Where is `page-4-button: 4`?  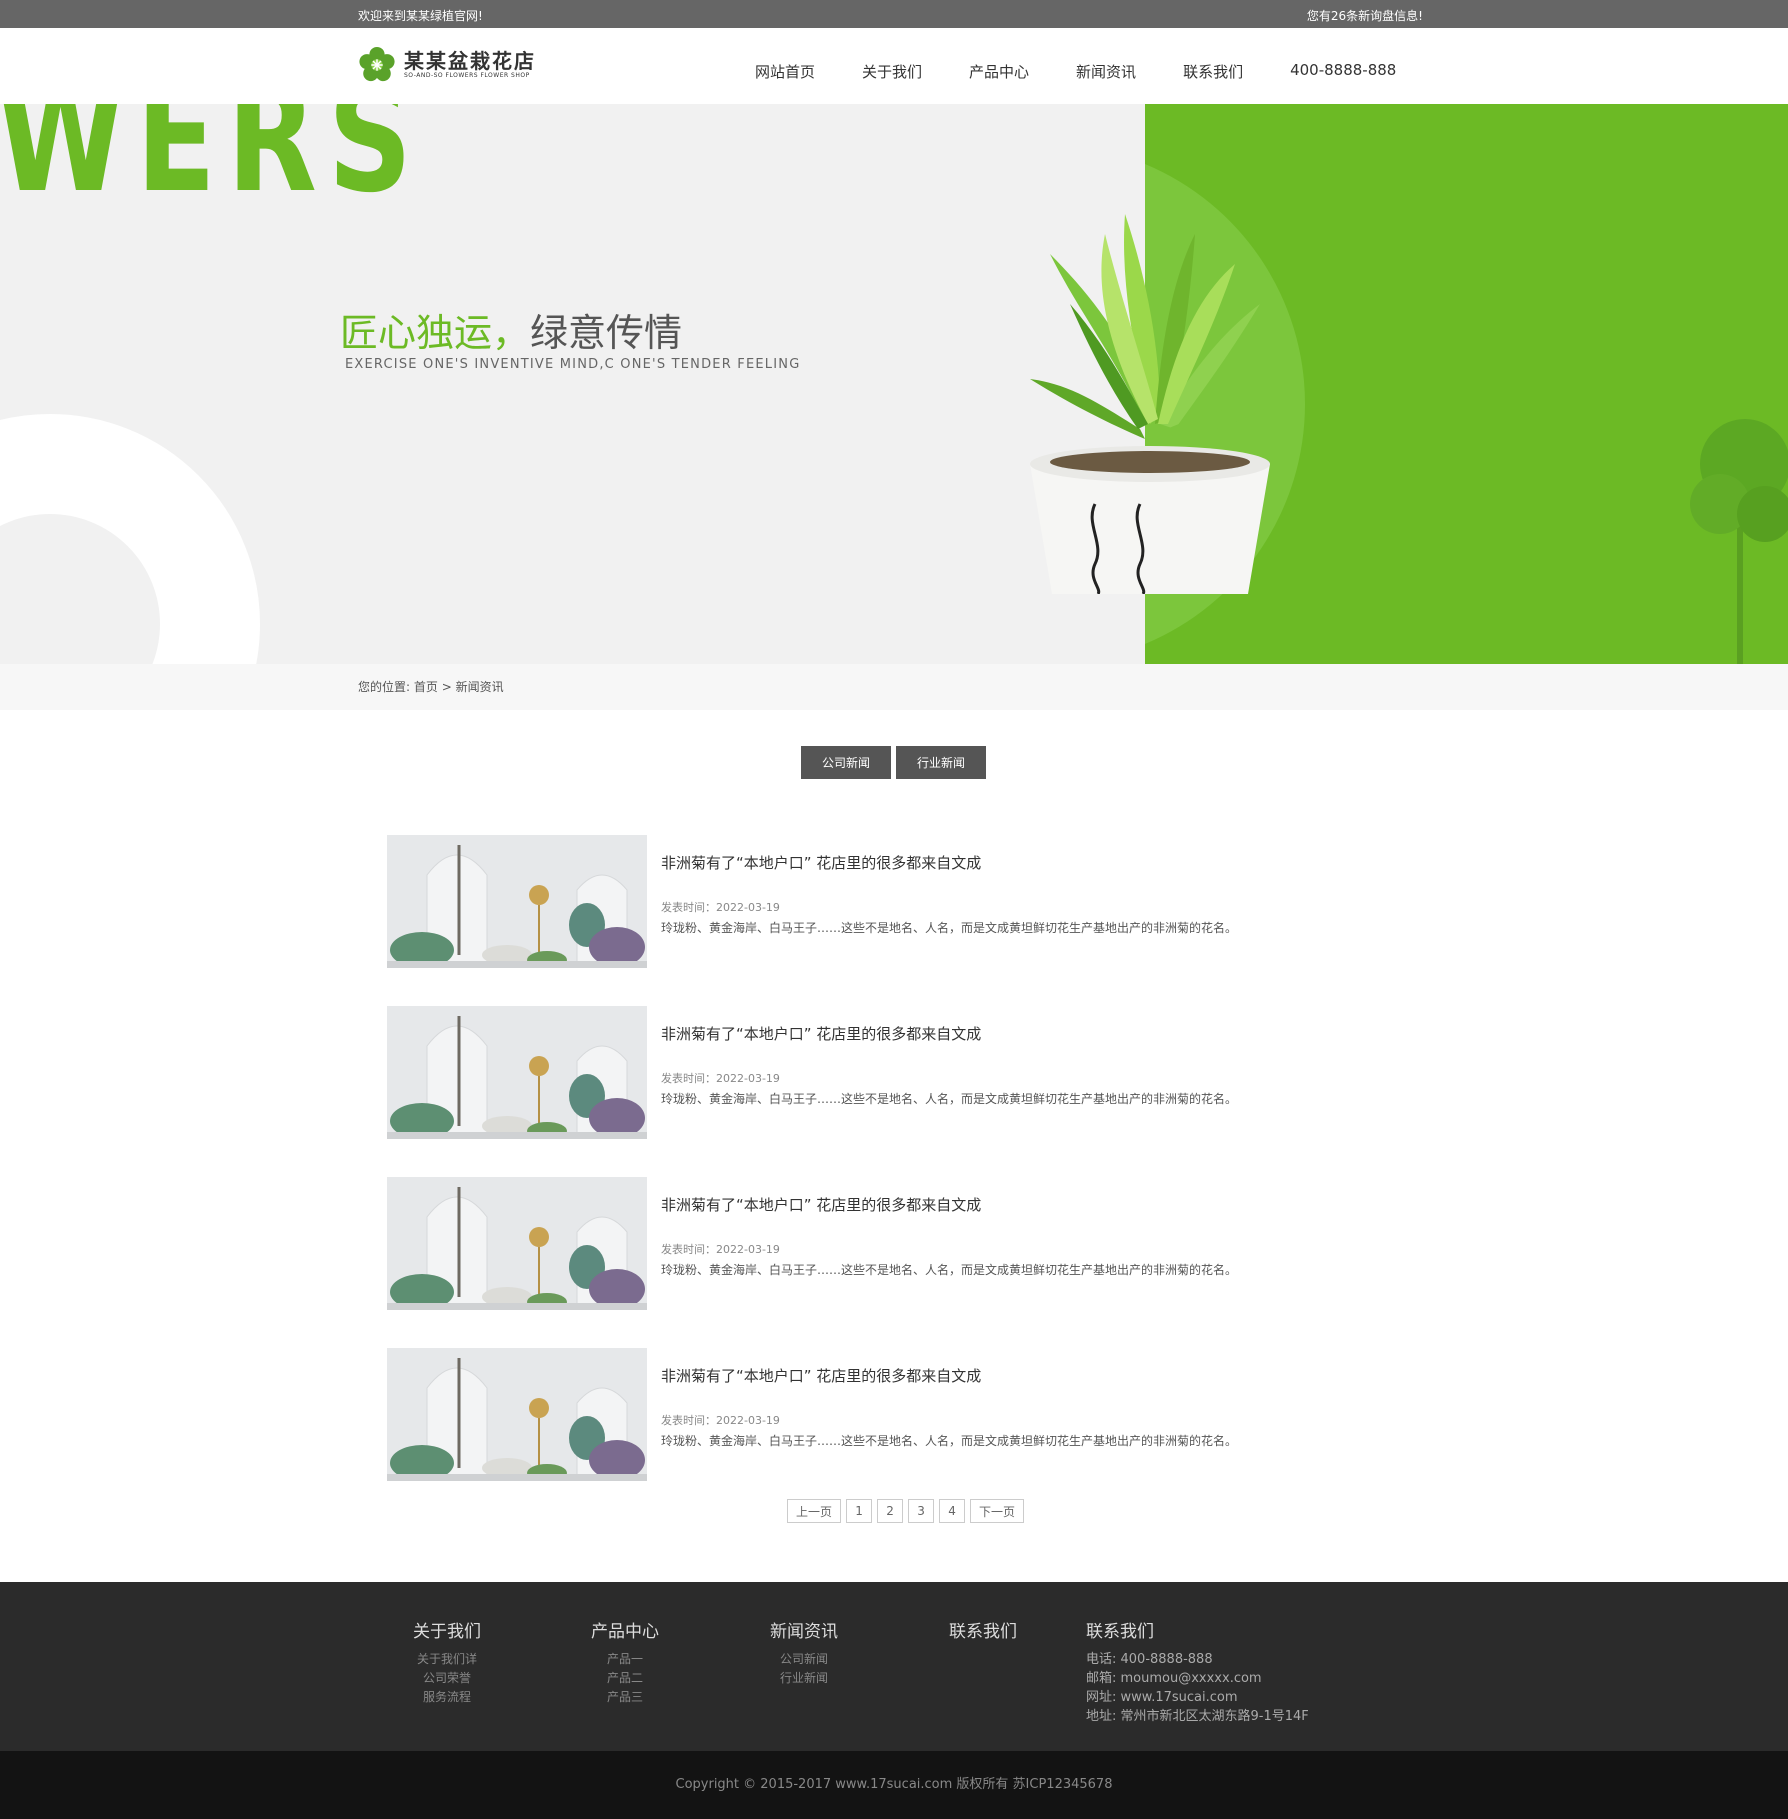
page-4-button: 4 is located at coordinates (952, 1511).